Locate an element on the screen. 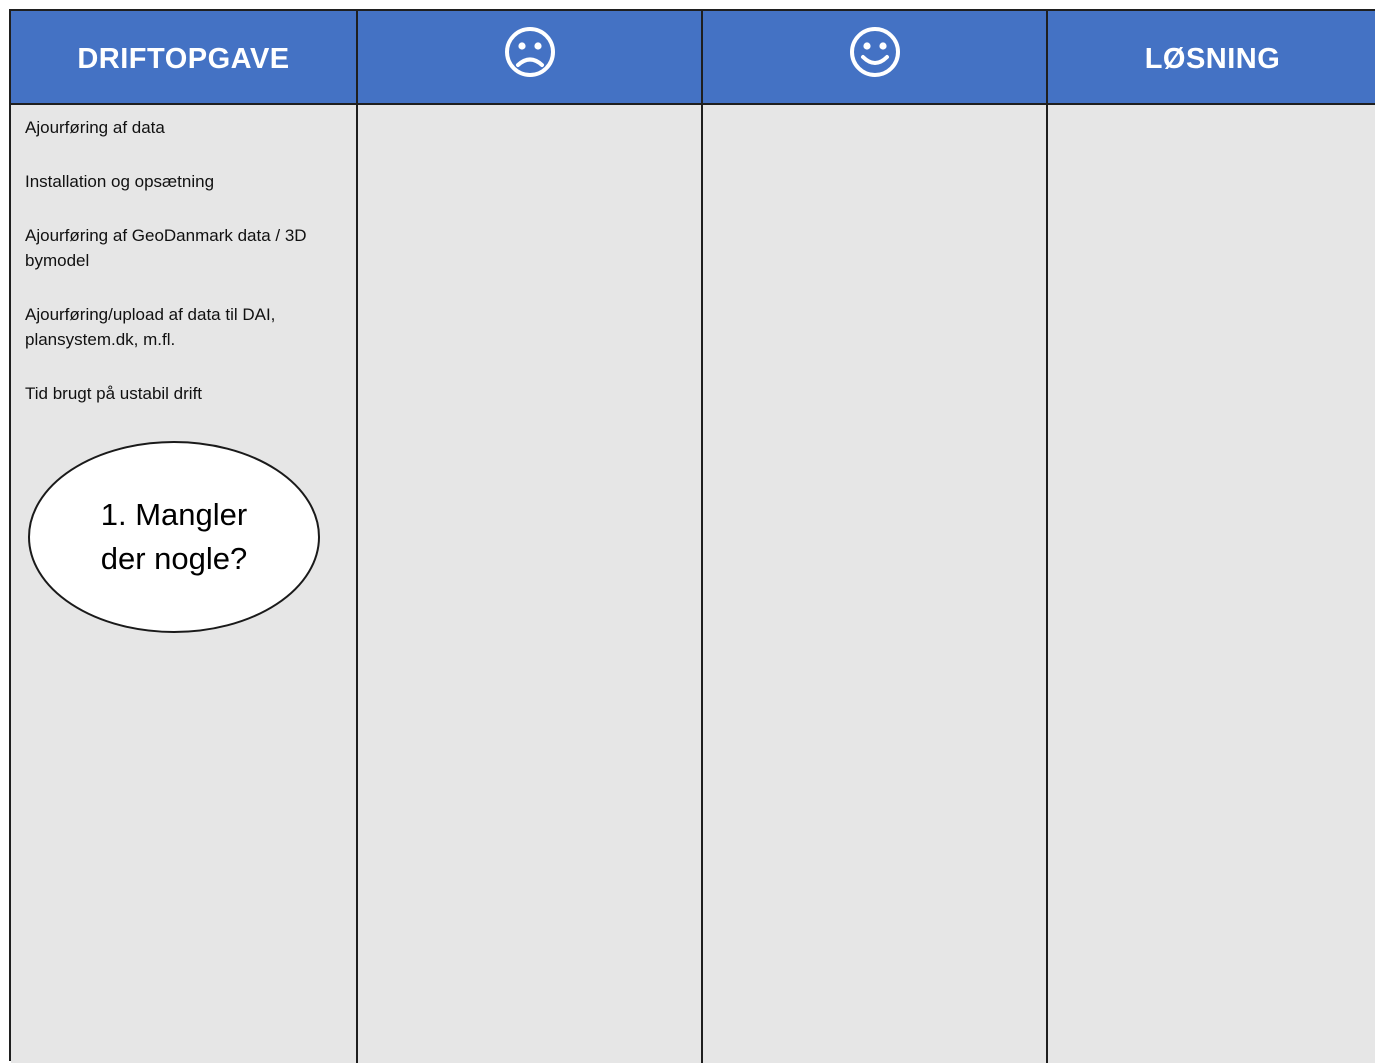  callout-text: 1. Mangler der nogle? is located at coordinates (174, 536).